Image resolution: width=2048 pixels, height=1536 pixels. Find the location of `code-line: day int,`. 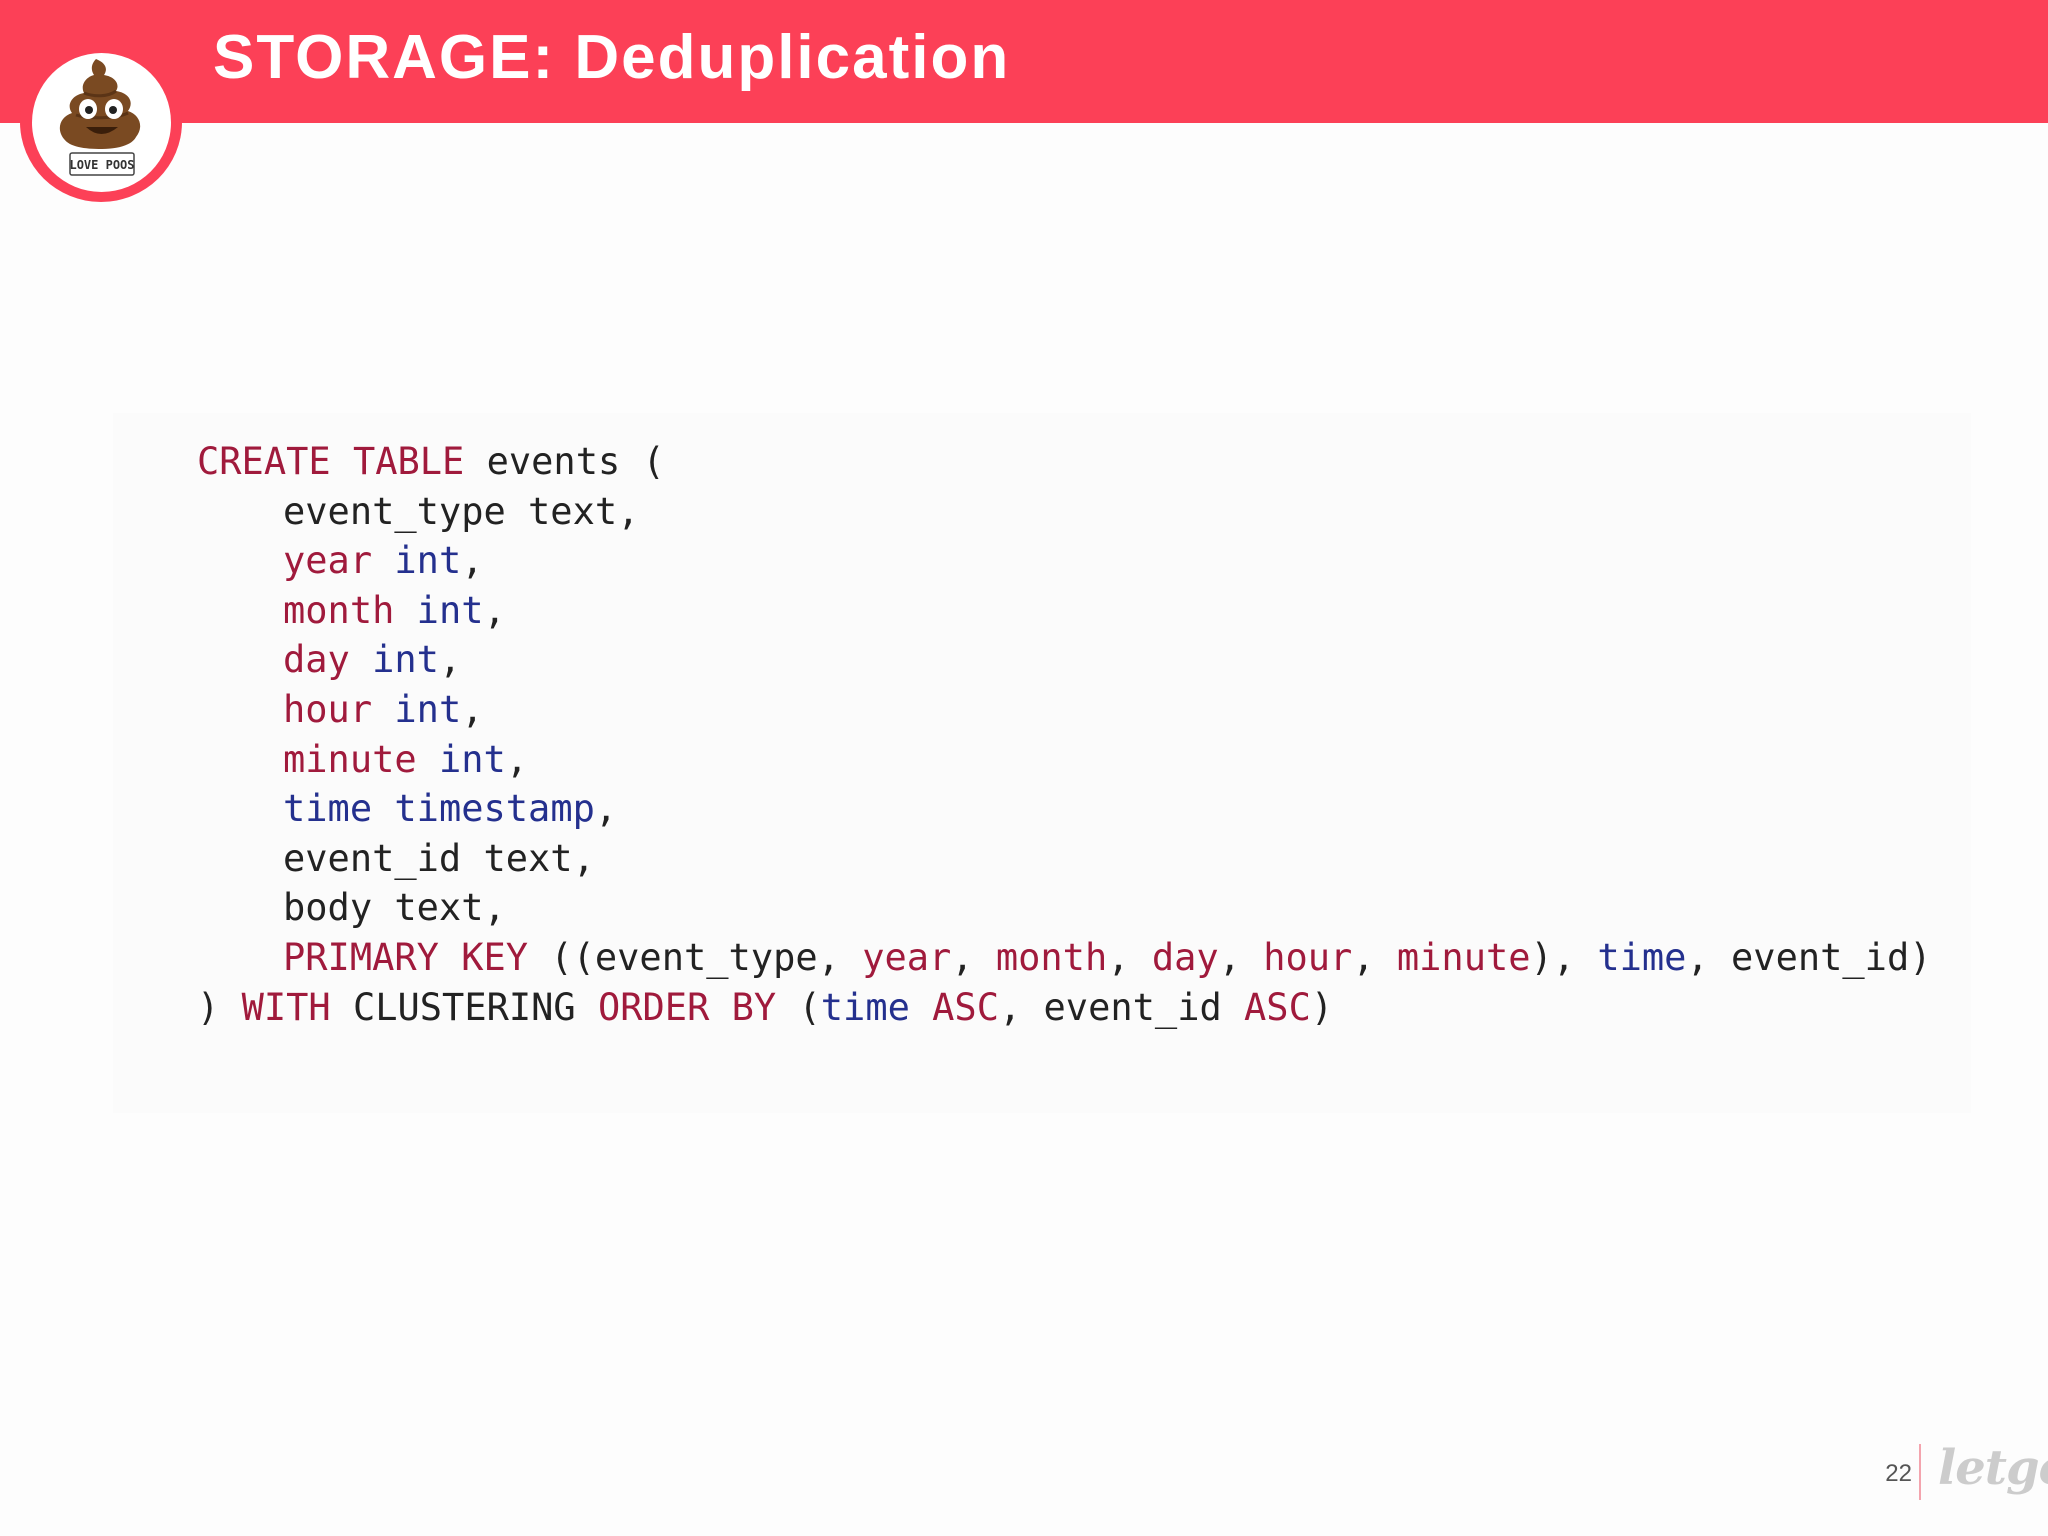

code-line: day int, is located at coordinates (1064, 660).